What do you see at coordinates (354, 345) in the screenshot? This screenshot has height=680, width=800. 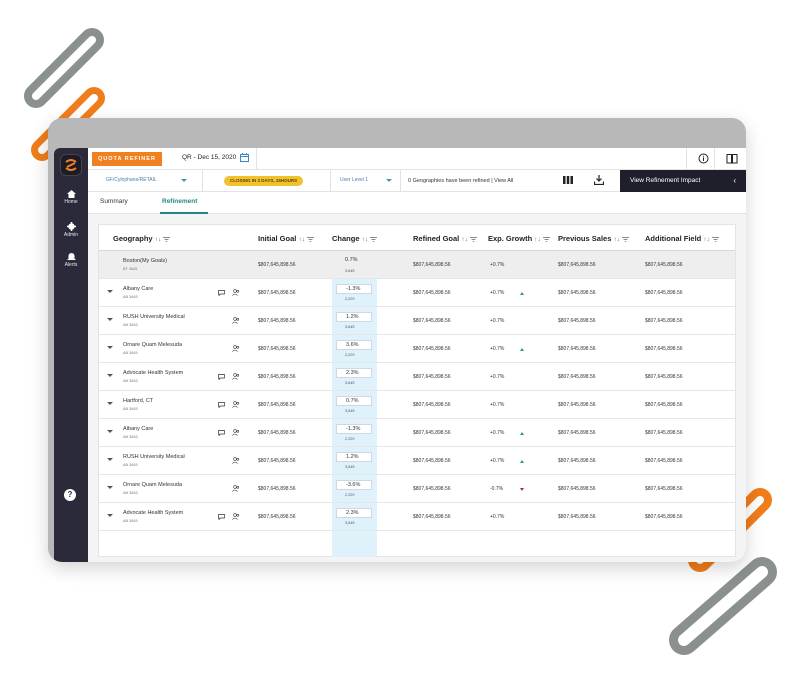 I see `change-input: 3.6%` at bounding box center [354, 345].